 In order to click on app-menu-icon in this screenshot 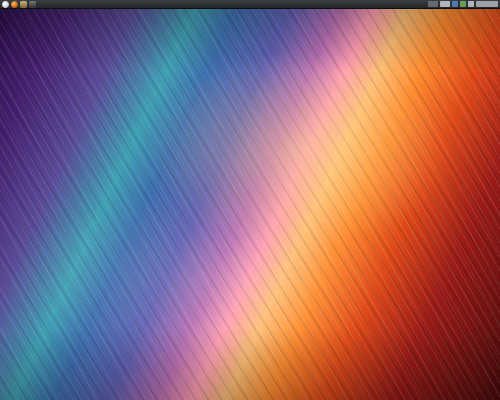, I will do `click(5, 4)`.